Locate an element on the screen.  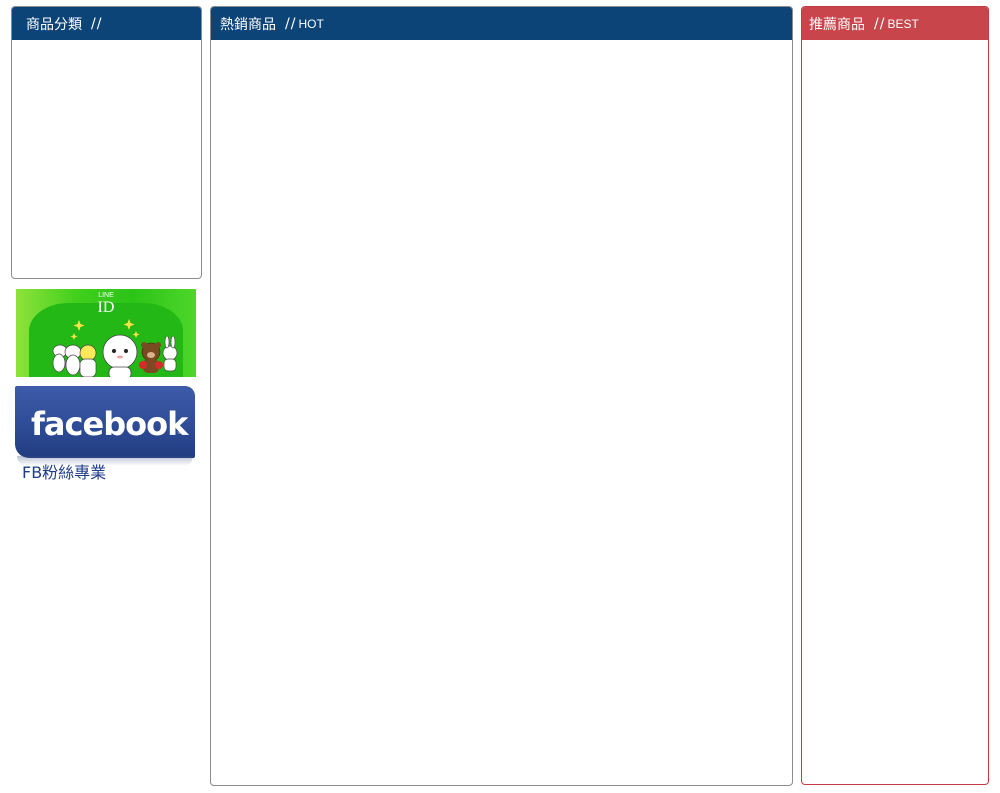
hot-products-subtitle: HOT is located at coordinates (311, 23).